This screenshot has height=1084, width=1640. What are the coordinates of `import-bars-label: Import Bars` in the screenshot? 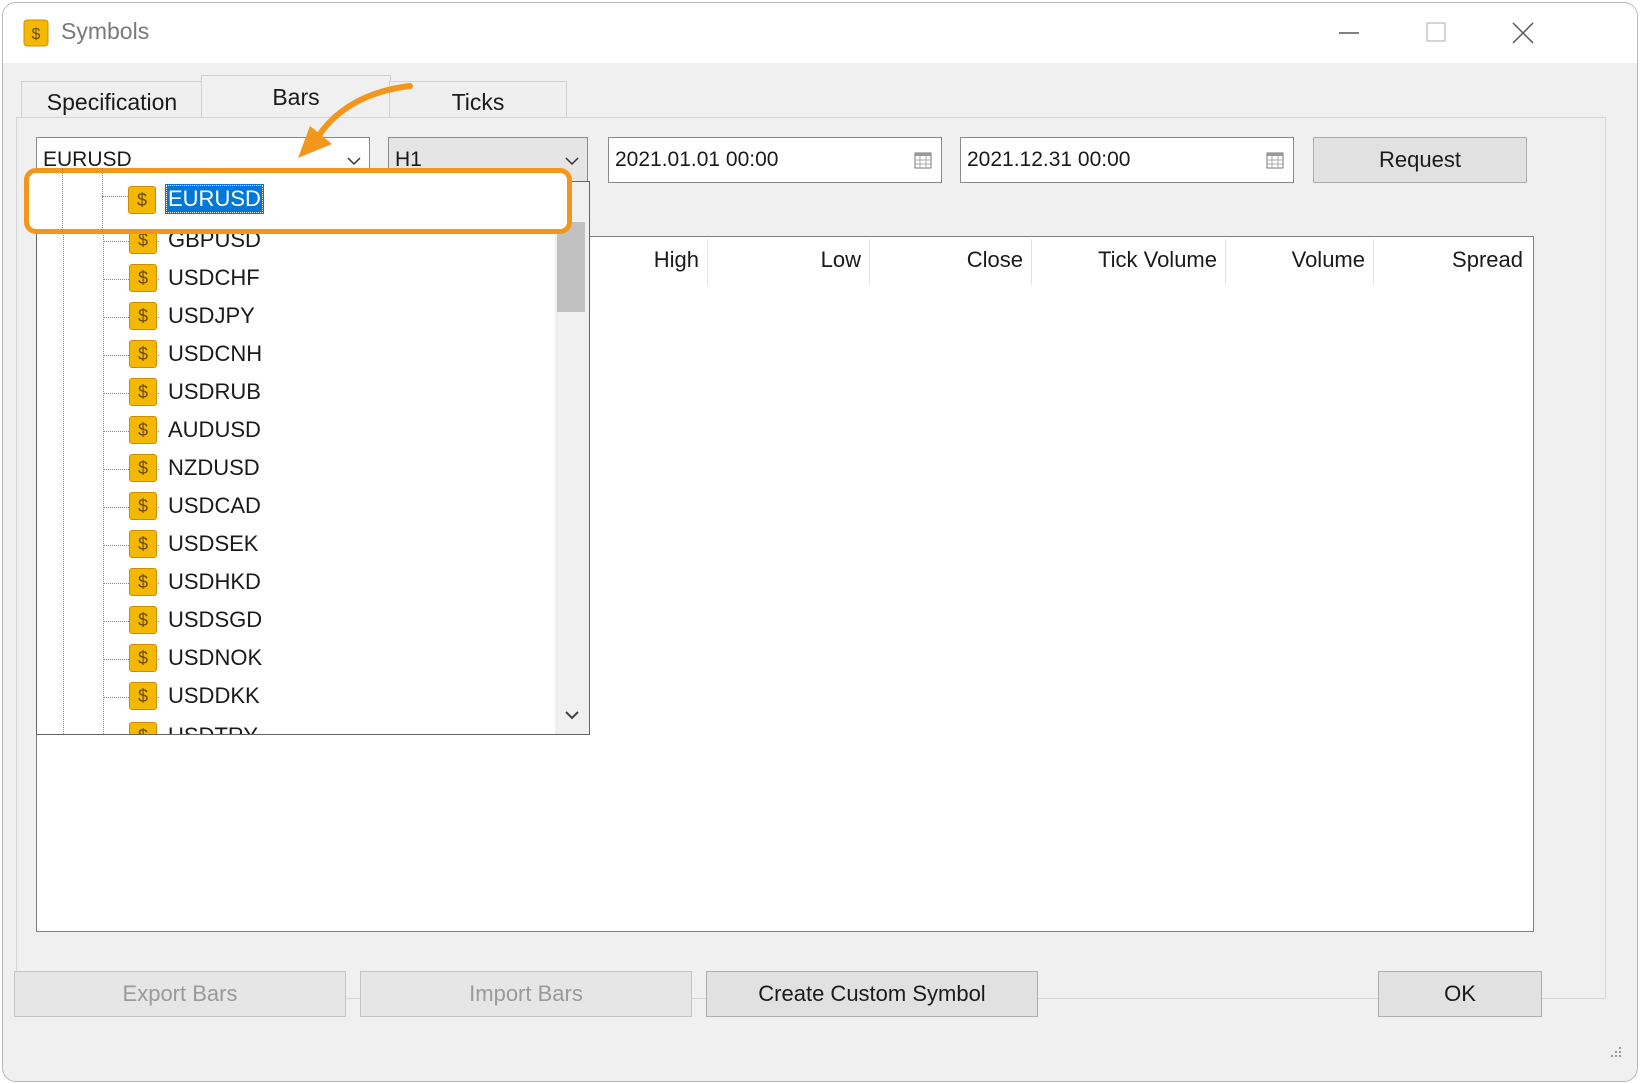 It's located at (526, 993).